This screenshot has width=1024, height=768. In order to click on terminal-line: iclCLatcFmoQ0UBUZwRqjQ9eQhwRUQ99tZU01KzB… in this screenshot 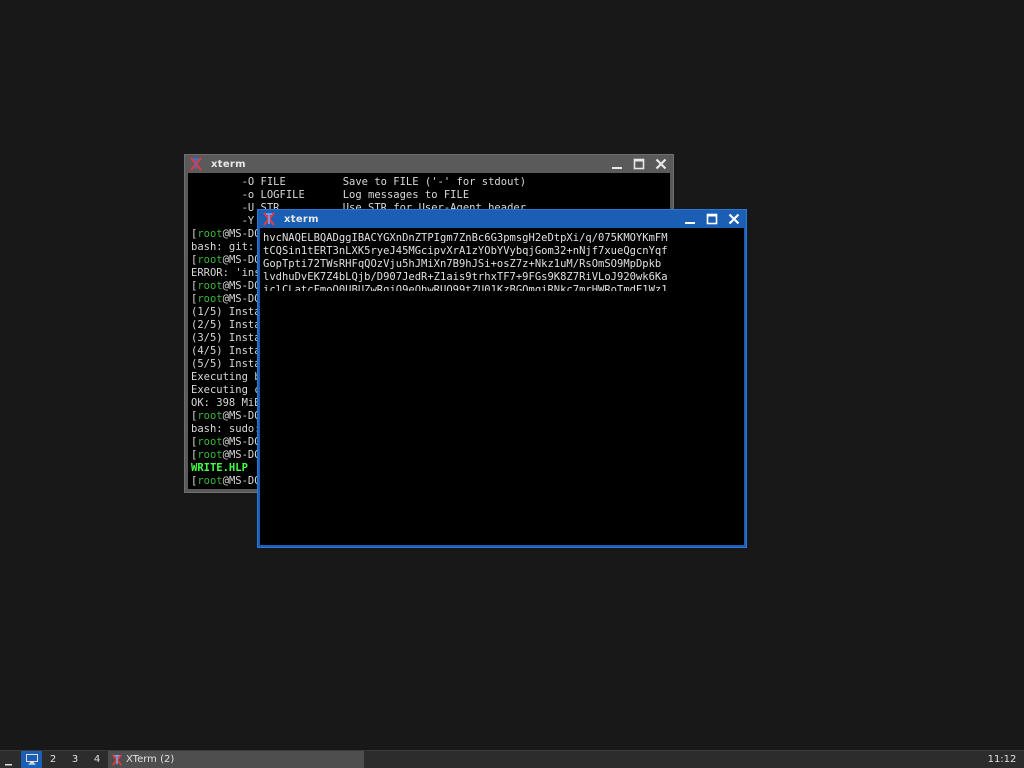, I will do `click(465, 287)`.